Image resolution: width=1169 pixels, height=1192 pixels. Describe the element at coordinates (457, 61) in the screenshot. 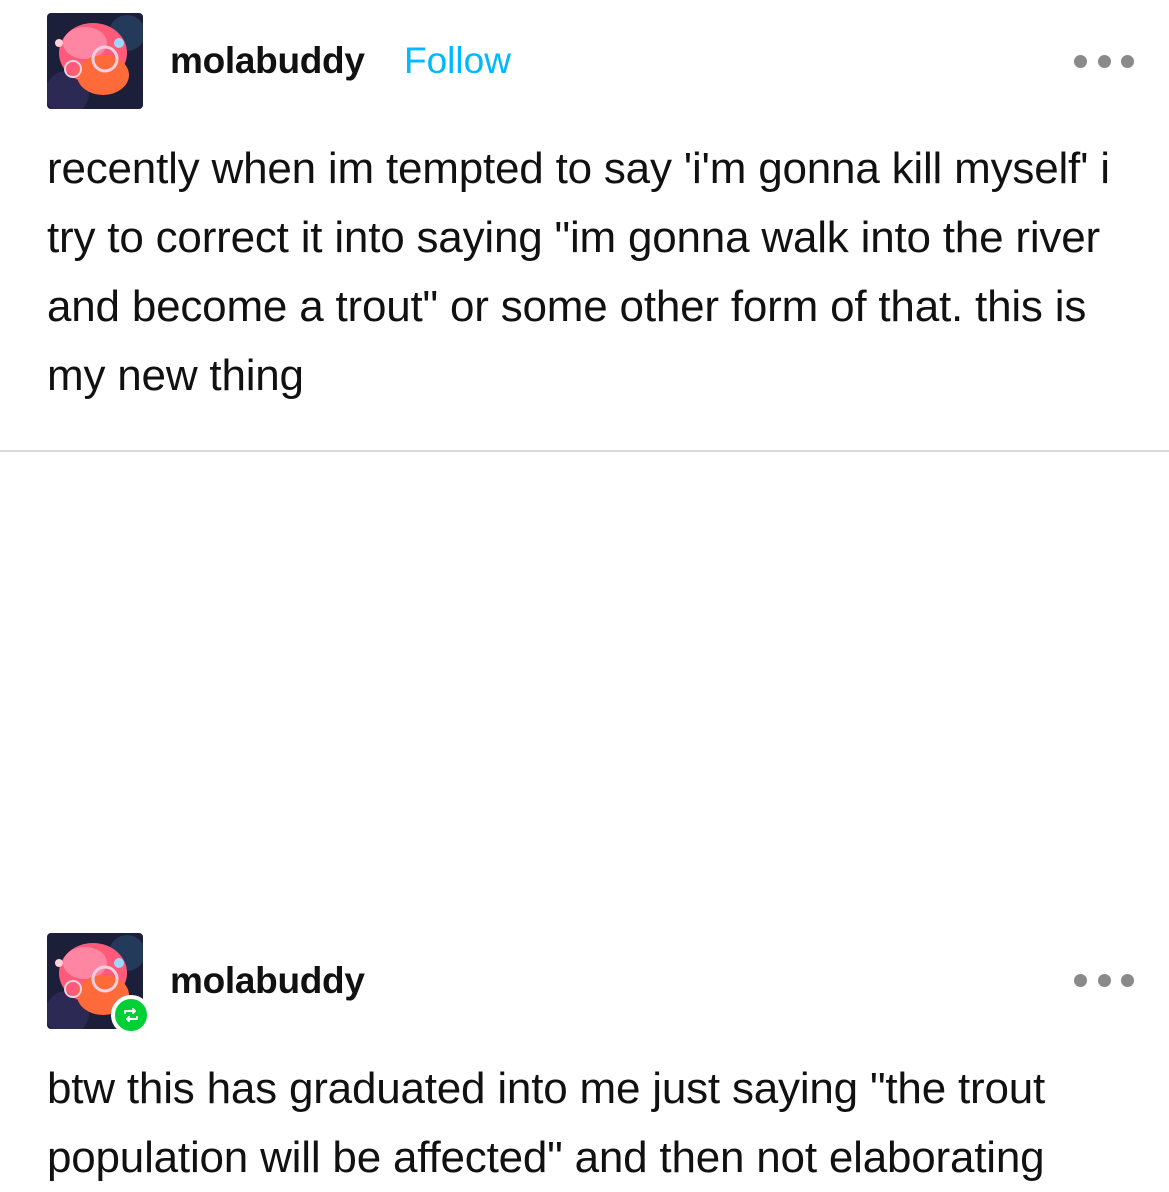

I see `follow-button: Follow` at that location.